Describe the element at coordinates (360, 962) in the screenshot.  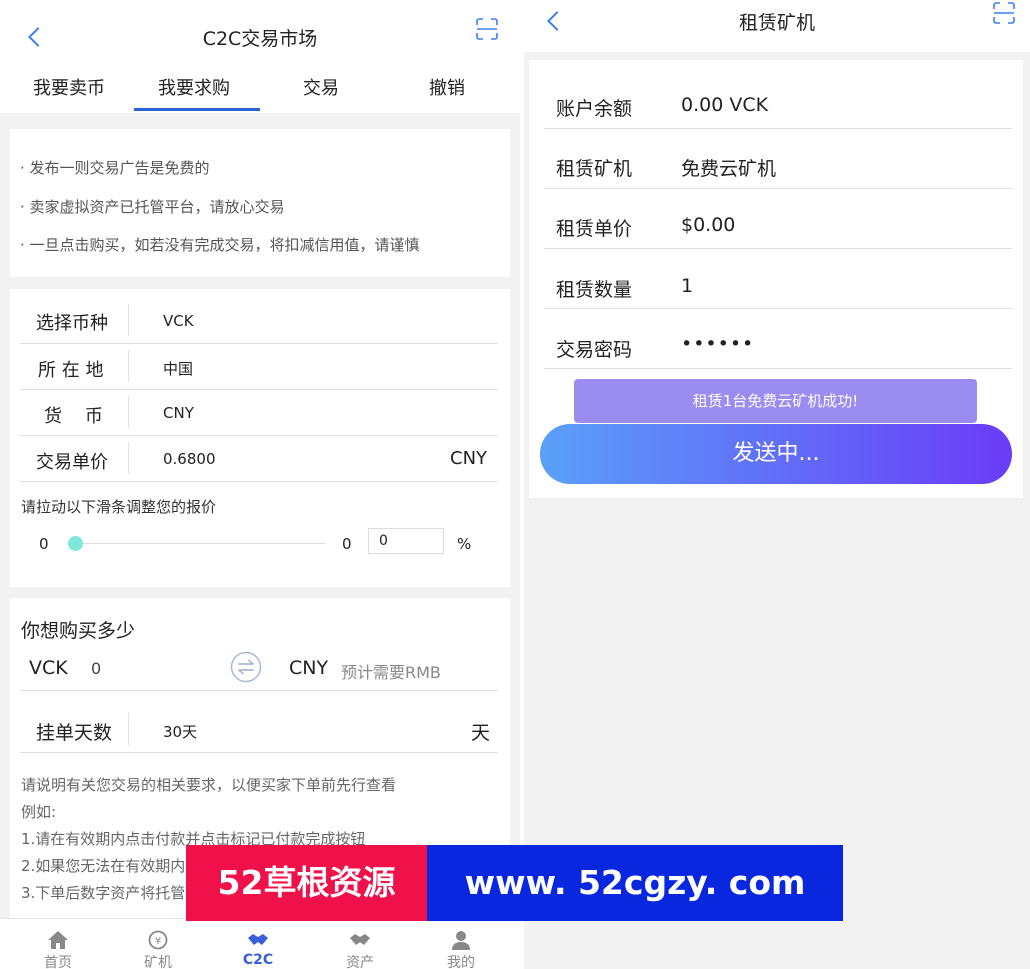
I see `nav-label: 资产` at that location.